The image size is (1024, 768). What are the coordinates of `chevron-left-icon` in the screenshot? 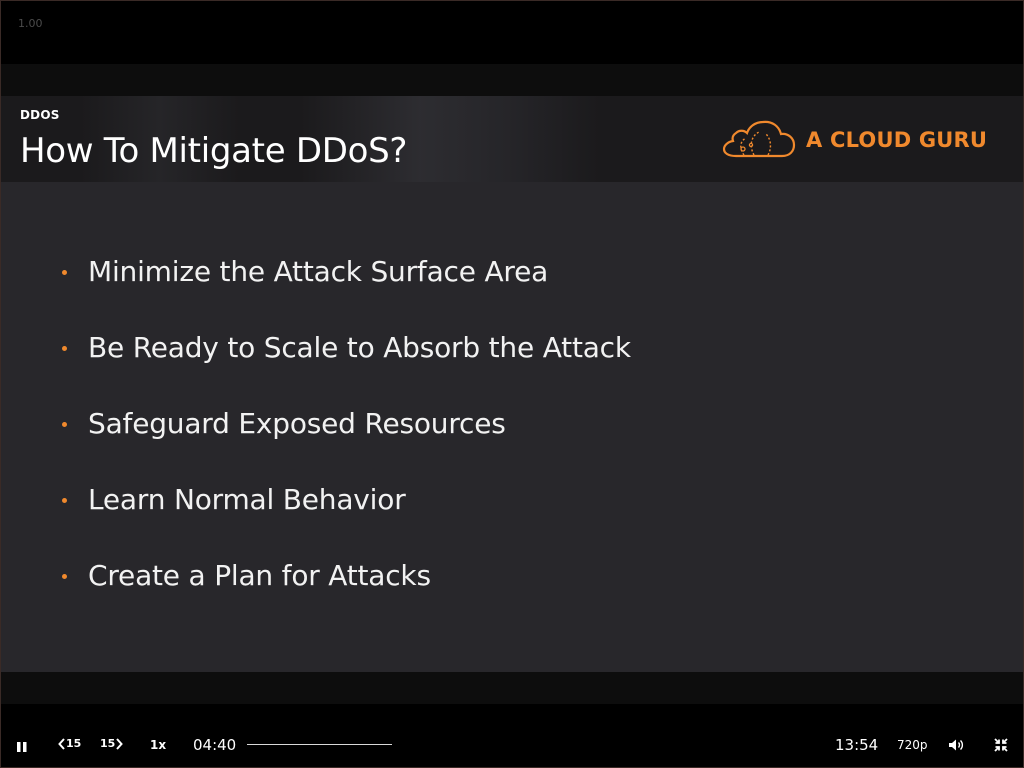 It's located at (61, 743).